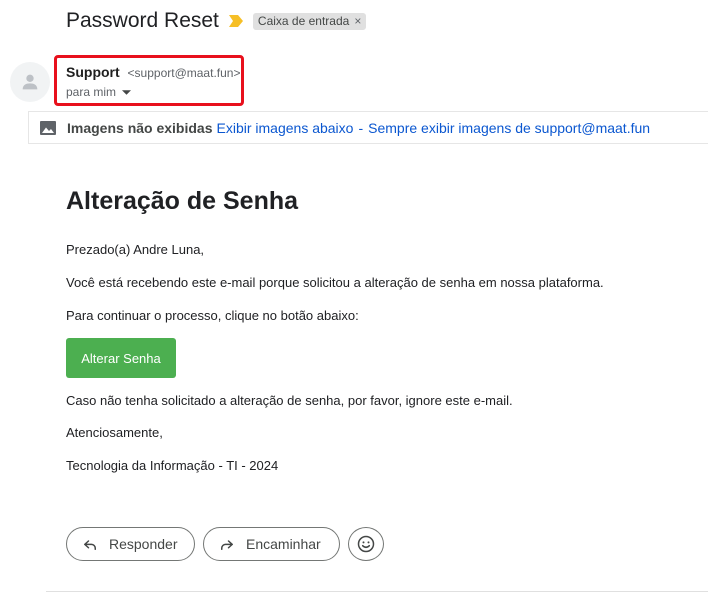 The image size is (708, 593). Describe the element at coordinates (182, 201) in the screenshot. I see `email-body-heading: Alteração de Senha` at that location.